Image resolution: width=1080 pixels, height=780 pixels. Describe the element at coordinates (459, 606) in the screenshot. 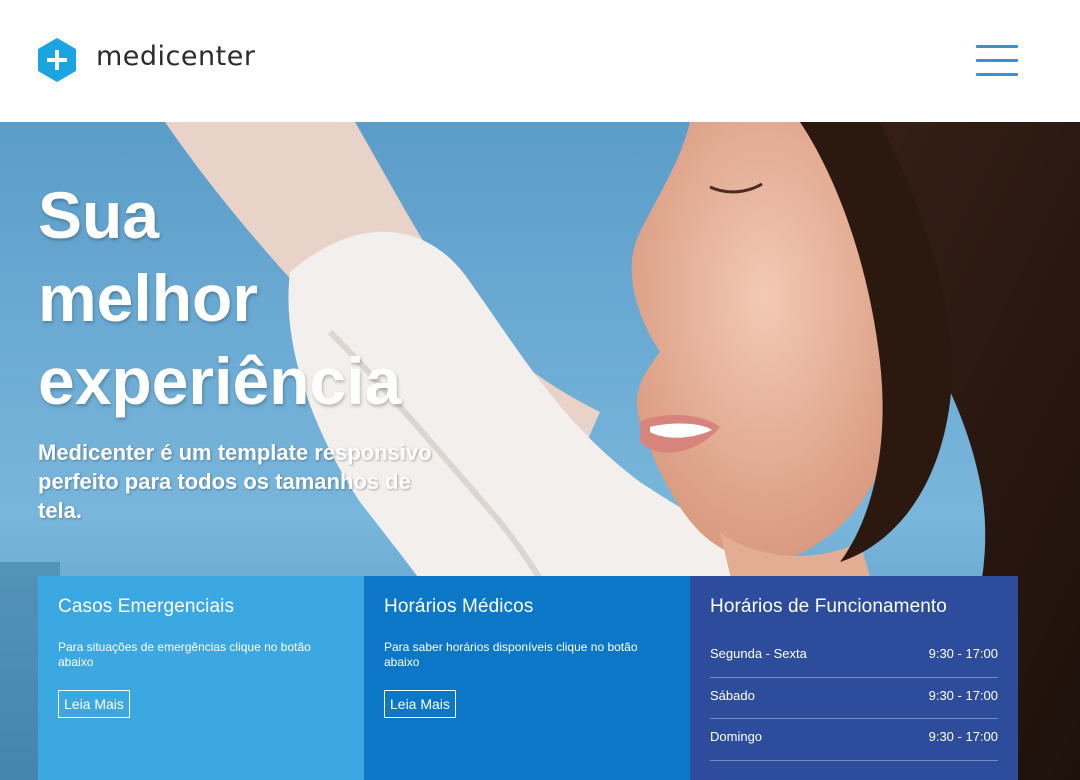

I see `doctors-hours-box-title: Horários Médicos` at that location.